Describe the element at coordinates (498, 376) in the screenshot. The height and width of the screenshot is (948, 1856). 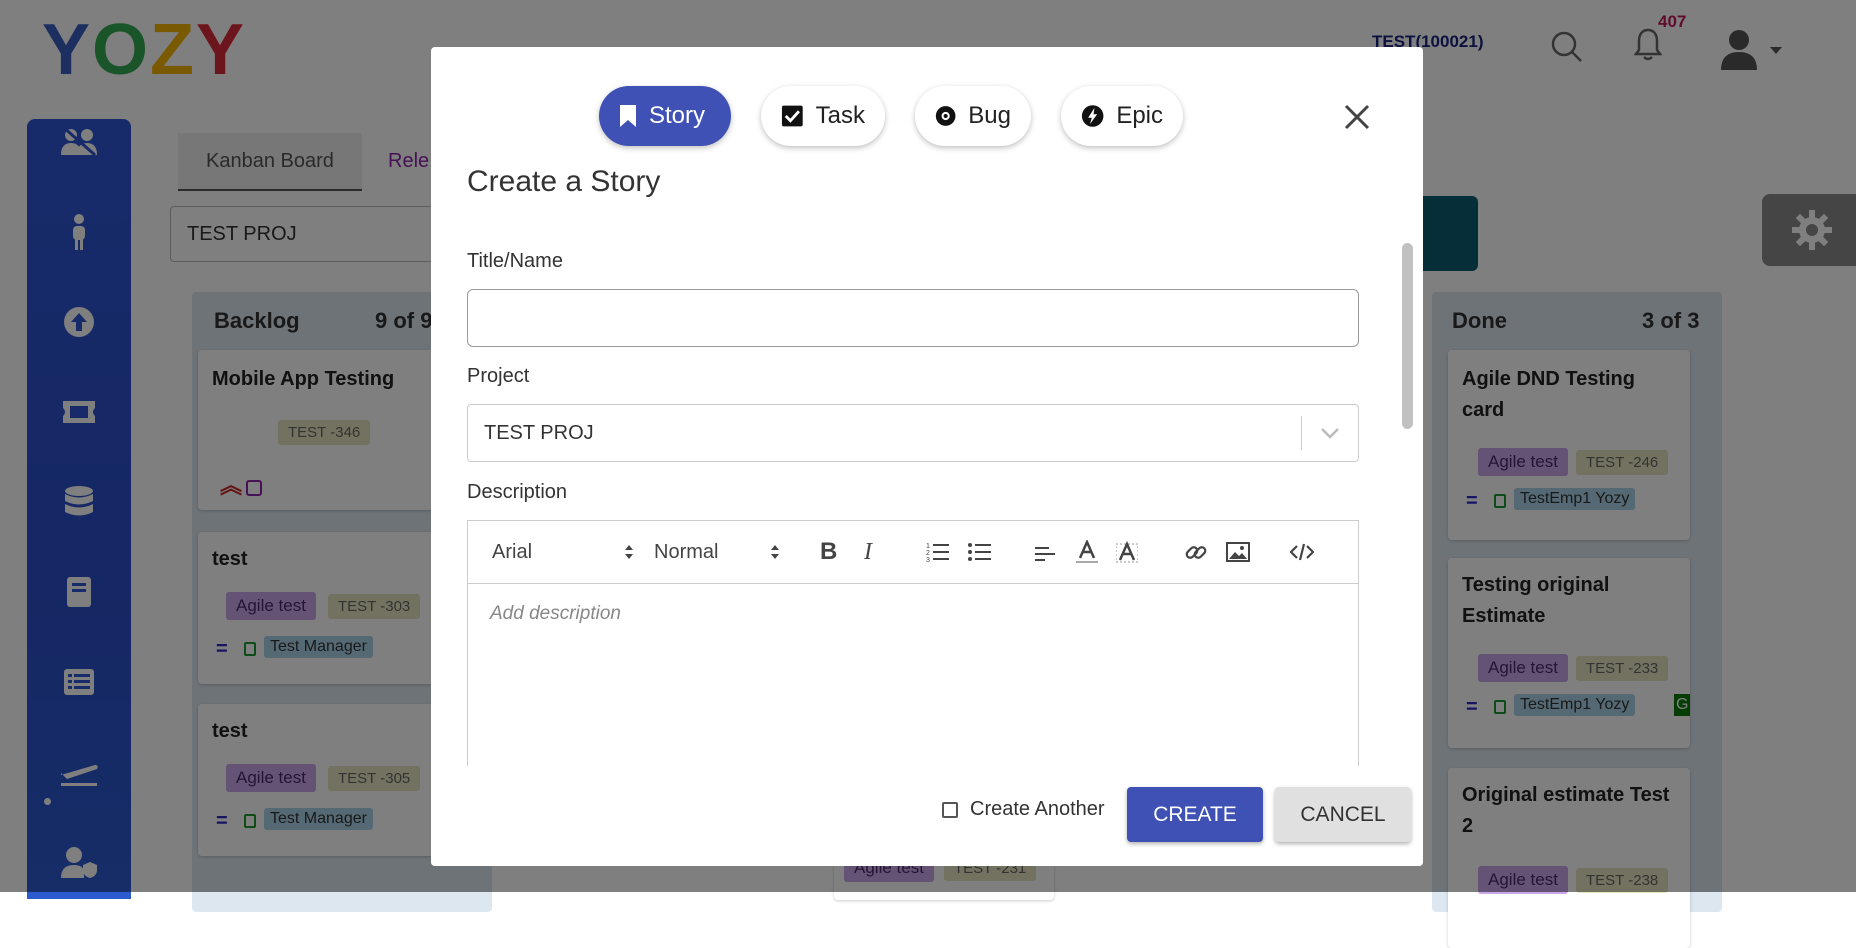
I see `project-label: Project` at that location.